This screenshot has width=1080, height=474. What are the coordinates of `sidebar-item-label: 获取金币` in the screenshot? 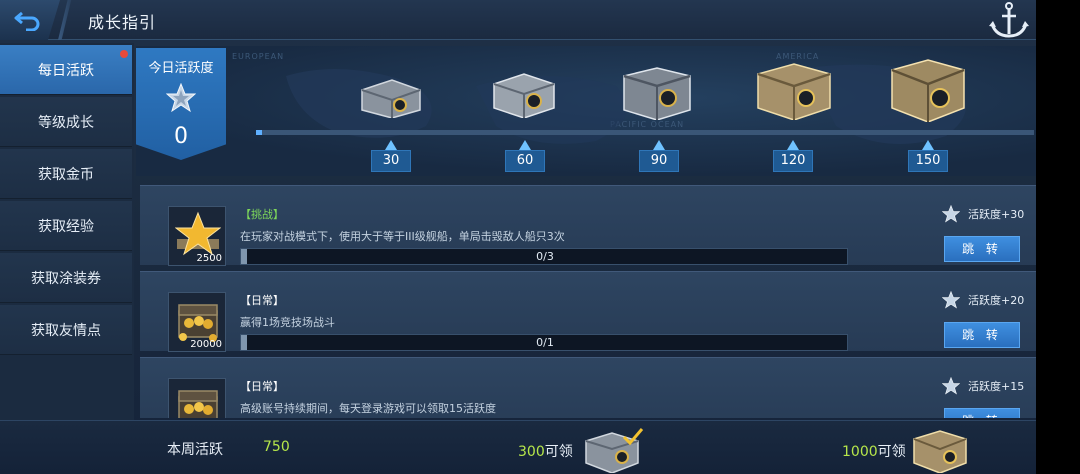 It's located at (66, 174).